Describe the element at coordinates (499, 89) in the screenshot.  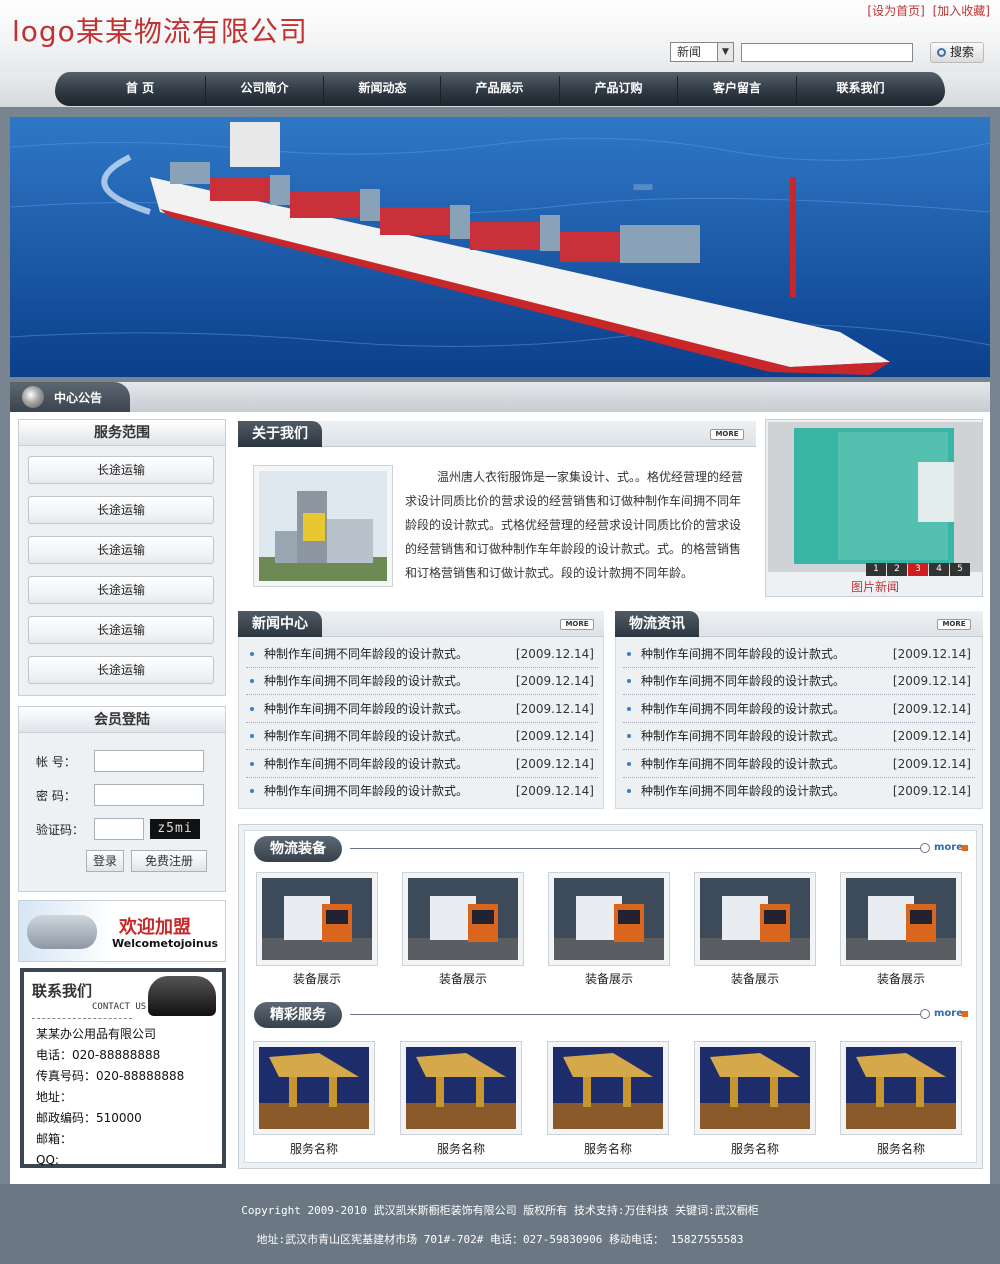
I see `nav-products: 产品展示` at that location.